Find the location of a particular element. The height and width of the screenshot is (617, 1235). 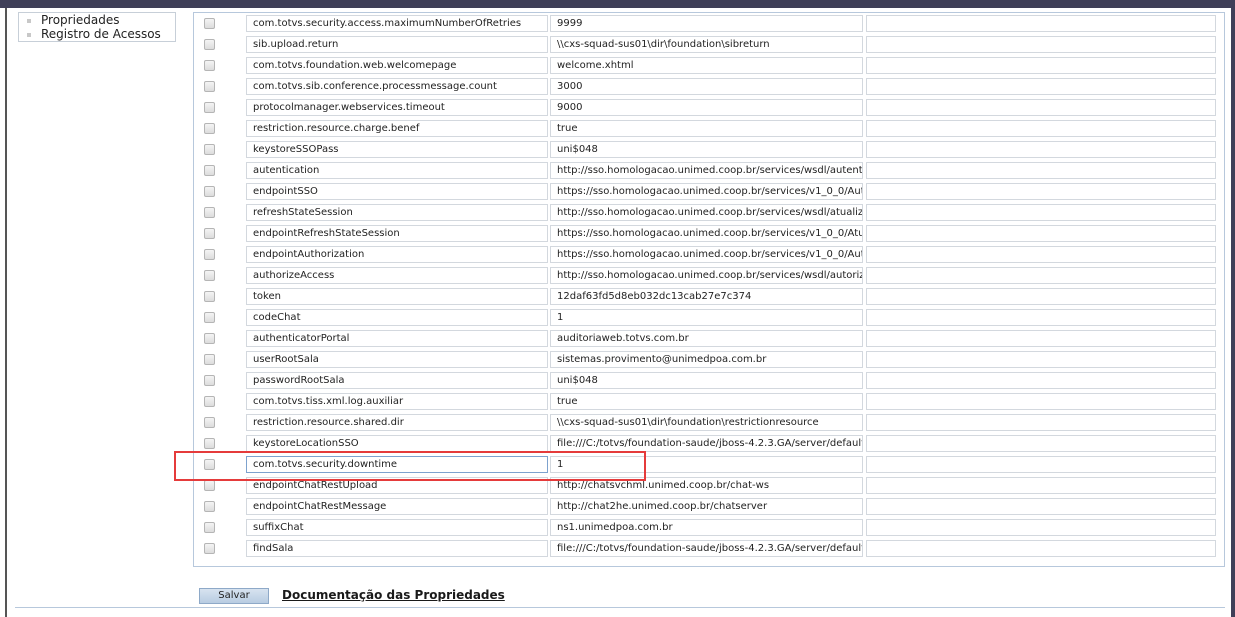

property-value-input: http://chat2he.unimed.coop.br/chatserver is located at coordinates (706, 506).